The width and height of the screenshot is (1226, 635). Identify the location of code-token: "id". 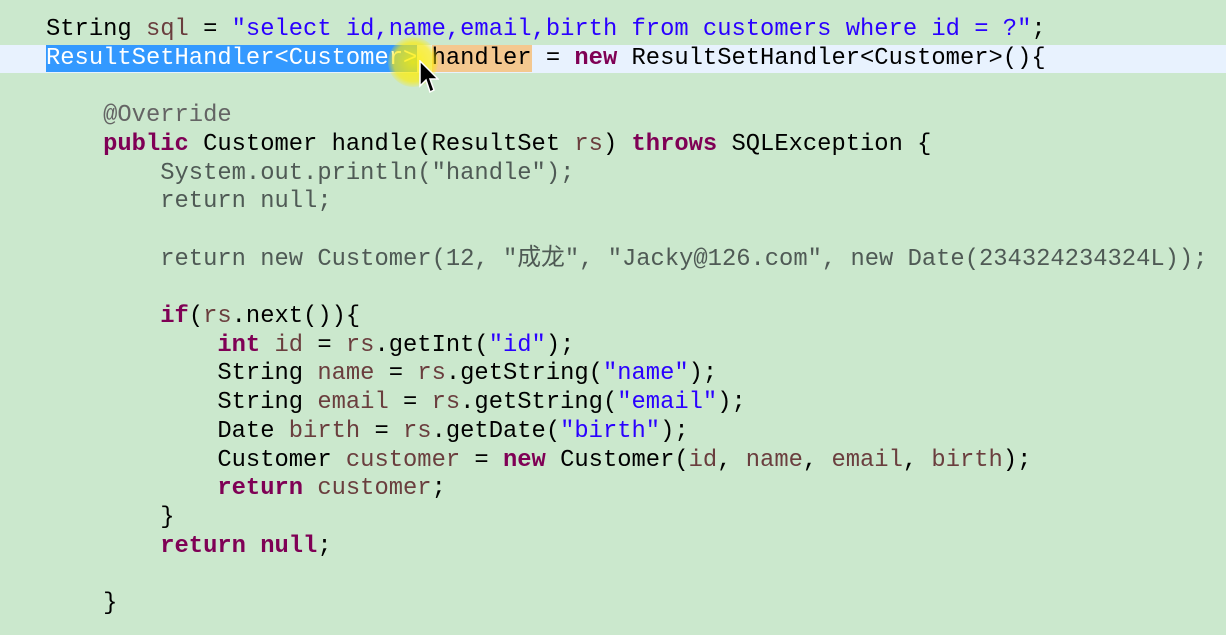
(517, 345).